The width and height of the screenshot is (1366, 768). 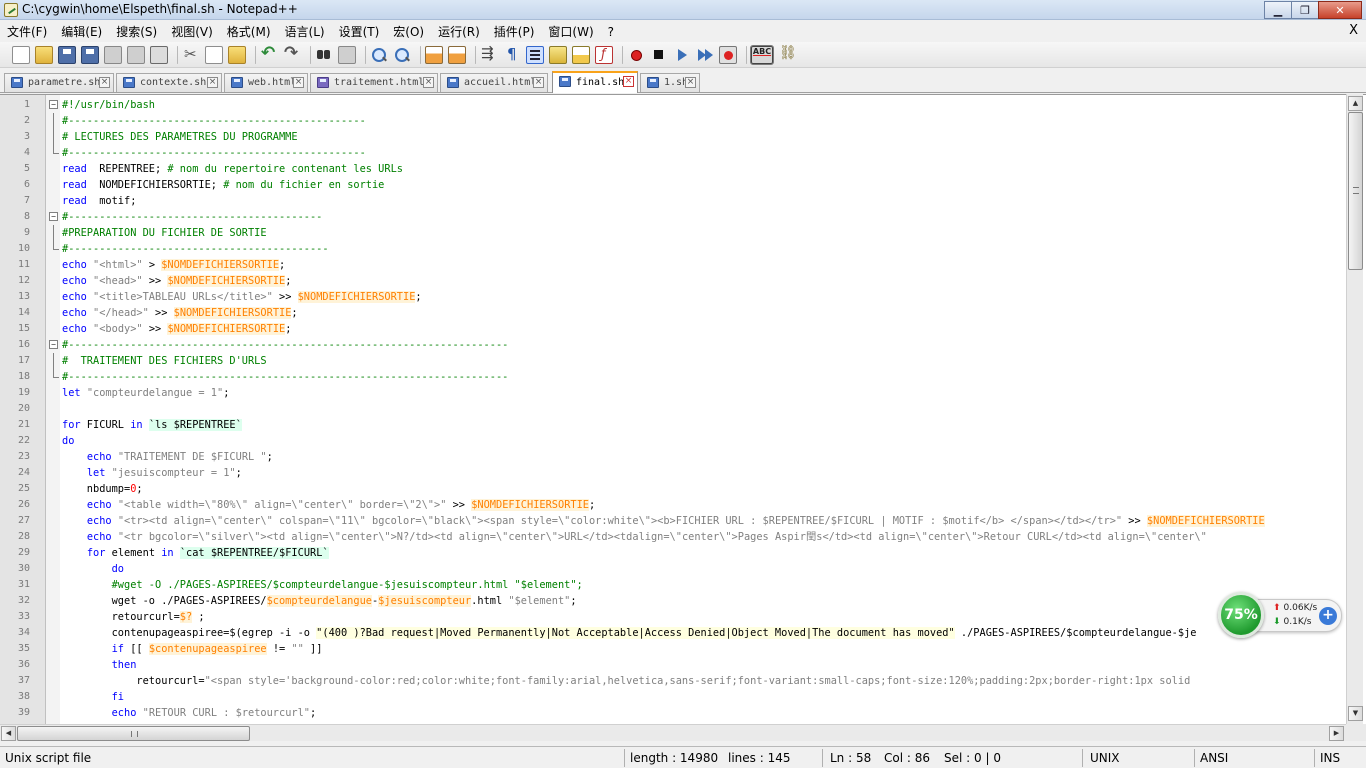 What do you see at coordinates (169, 82) in the screenshot?
I see `tab-contexte: contexte.sh ×` at bounding box center [169, 82].